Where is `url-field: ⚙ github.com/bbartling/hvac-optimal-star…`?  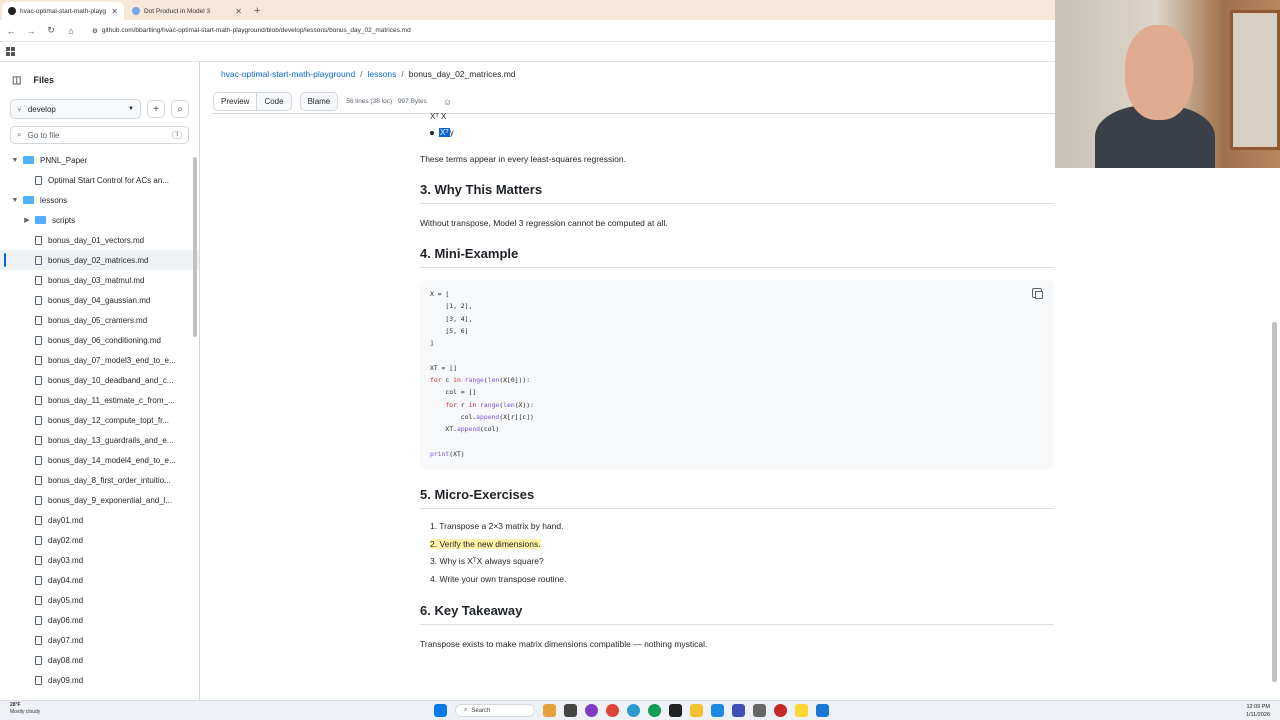
url-field: ⚙ github.com/bbartling/hvac-optimal-star… is located at coordinates (251, 31).